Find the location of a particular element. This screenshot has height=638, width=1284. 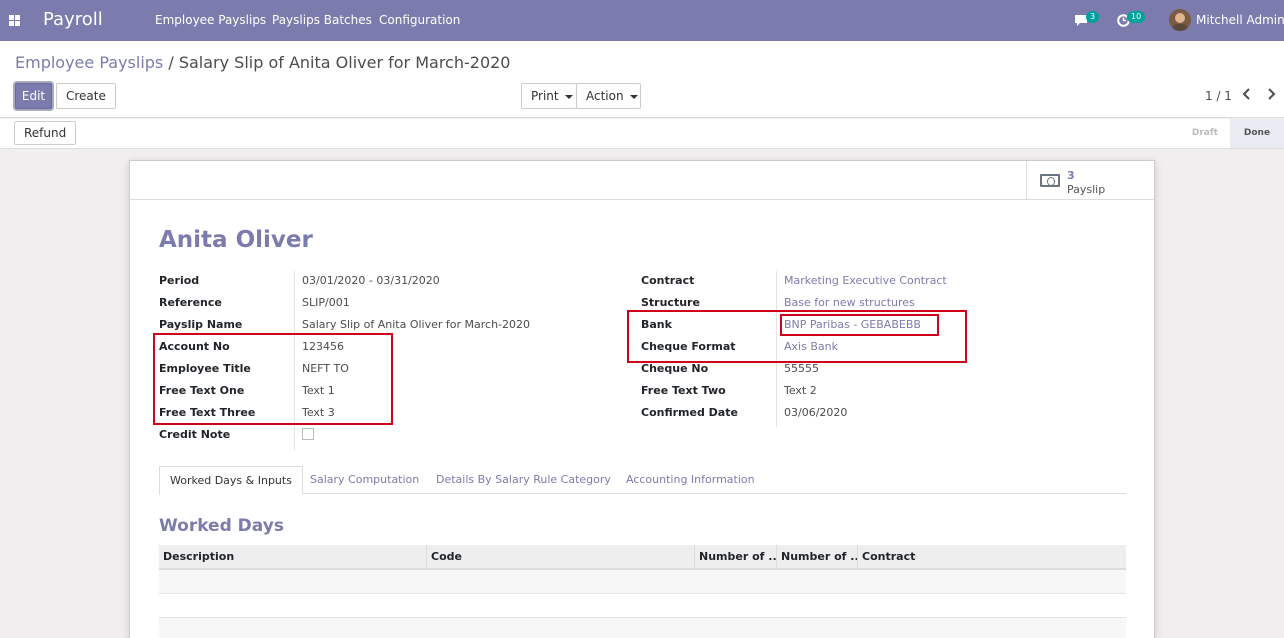

cheque-no-label: Cheque No is located at coordinates (675, 368).